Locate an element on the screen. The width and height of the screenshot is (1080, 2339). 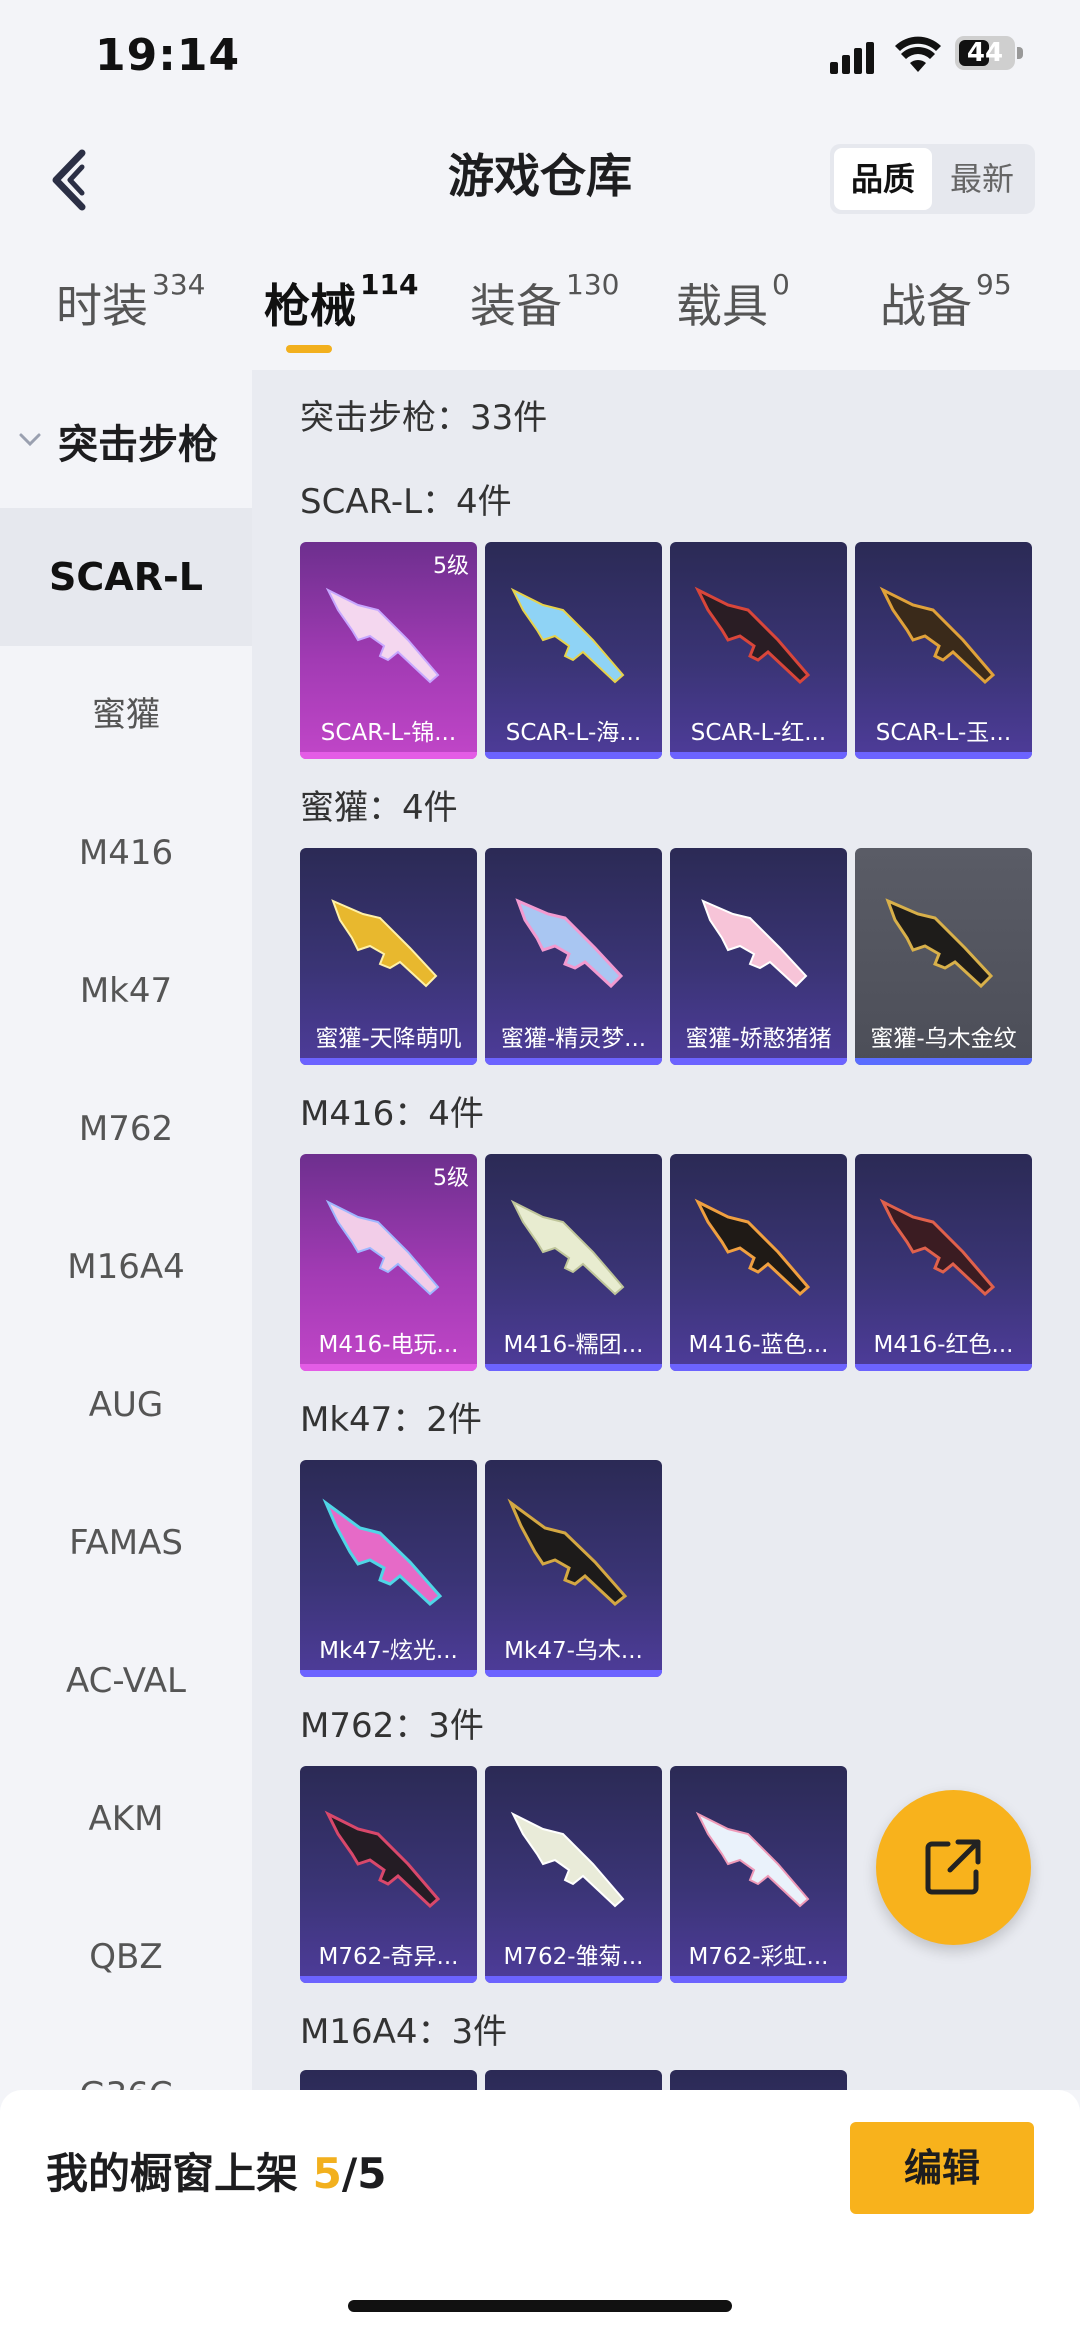
tab-count: 334 is located at coordinates (179, 284).